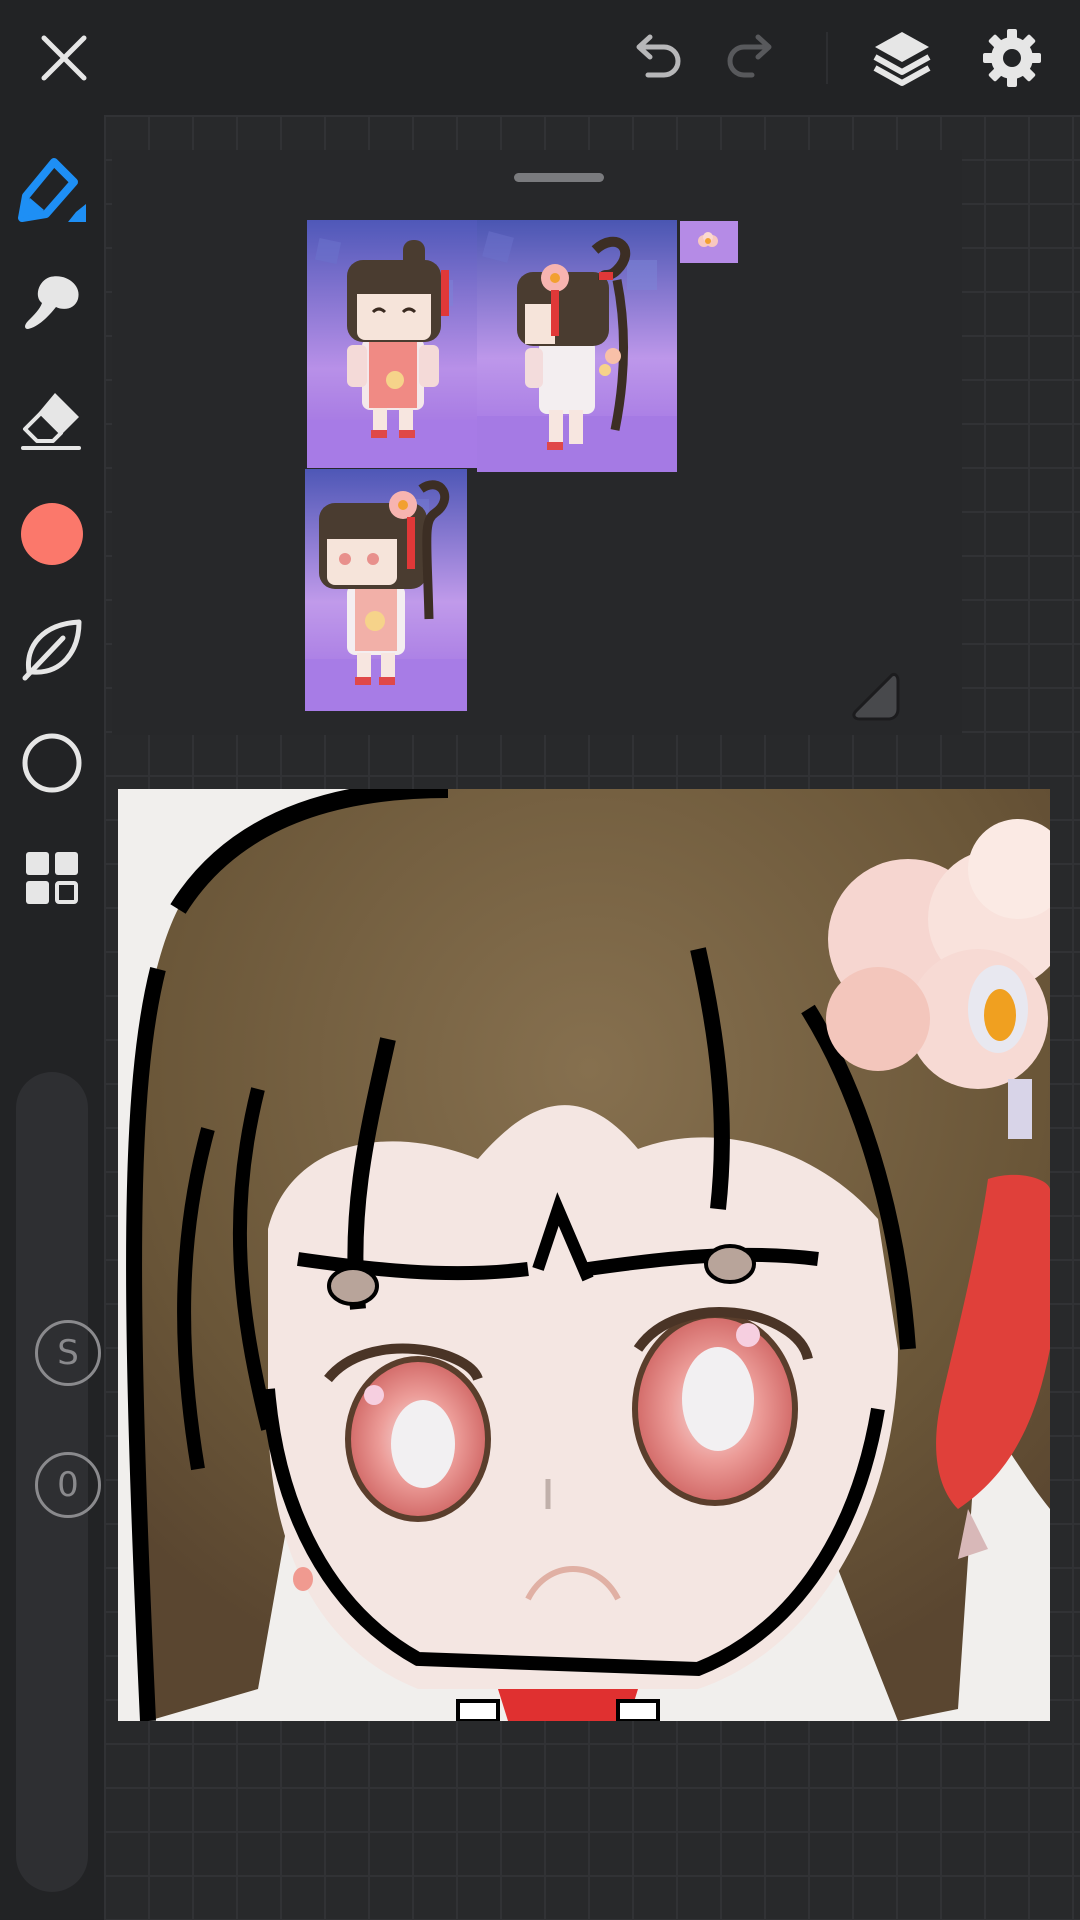  I want to click on close-icon, so click(64, 58).